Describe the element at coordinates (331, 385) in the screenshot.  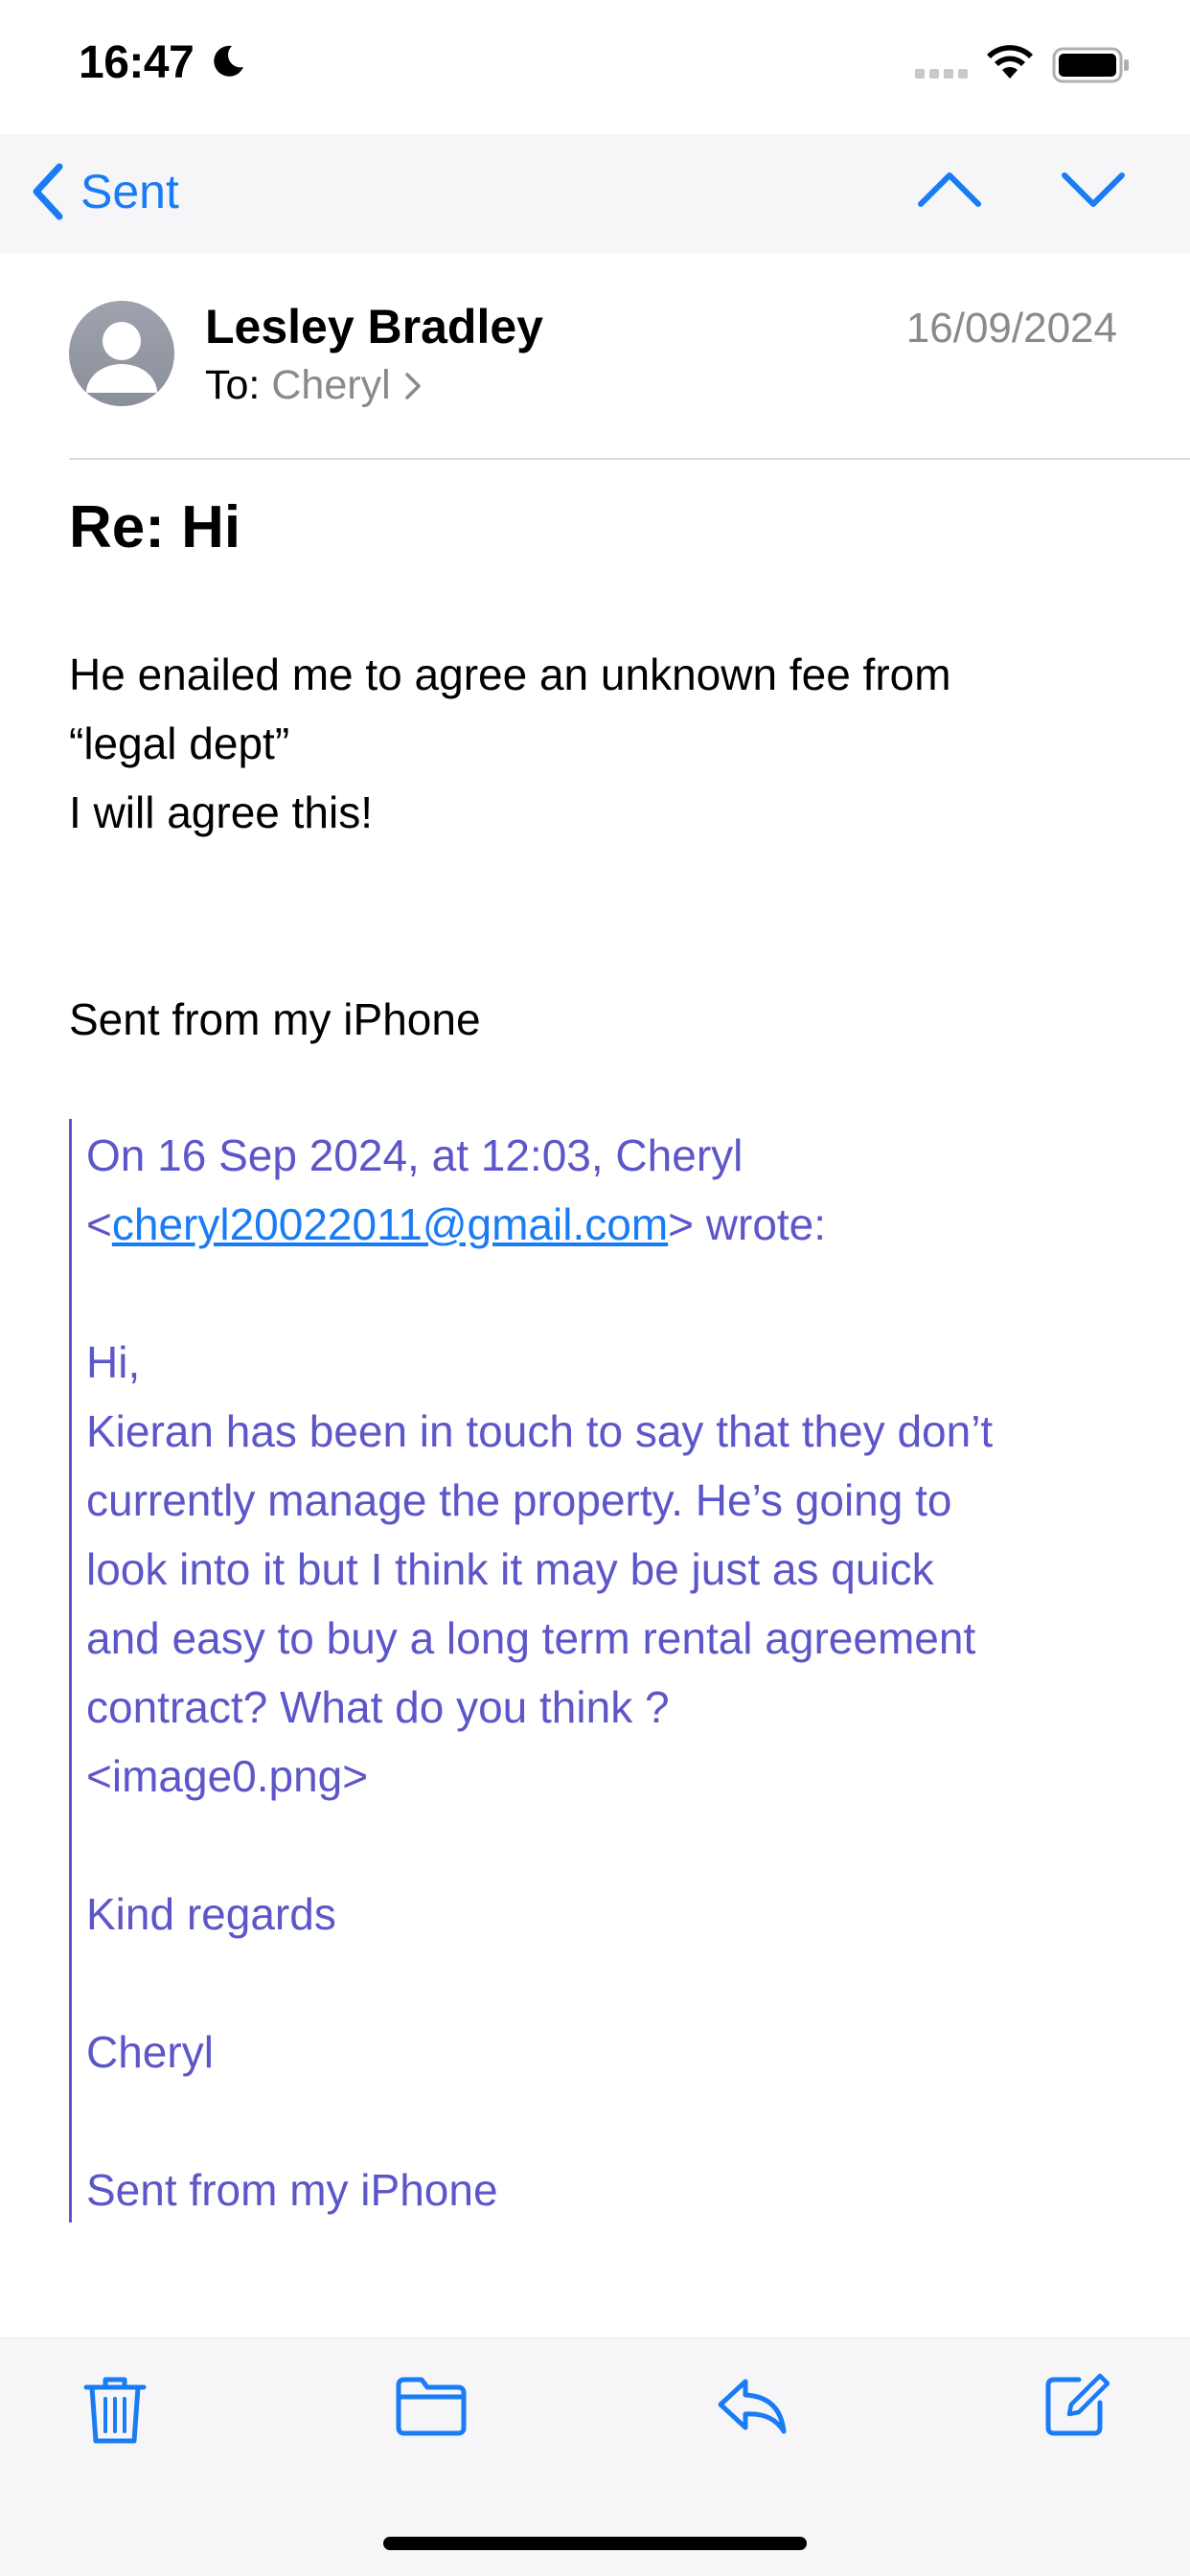
I see `recipient-name: Cheryl` at that location.